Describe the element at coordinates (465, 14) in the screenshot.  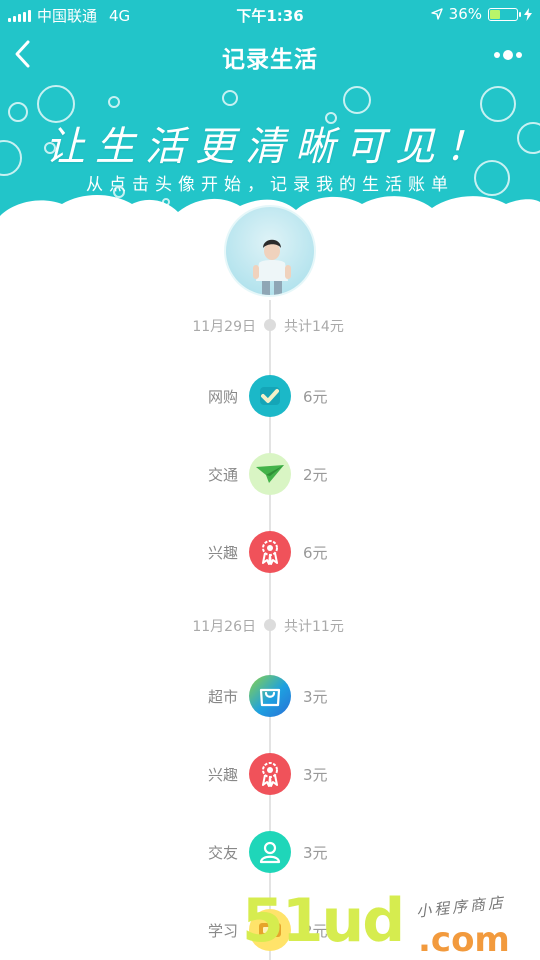
I see `battery-percent: 36%` at that location.